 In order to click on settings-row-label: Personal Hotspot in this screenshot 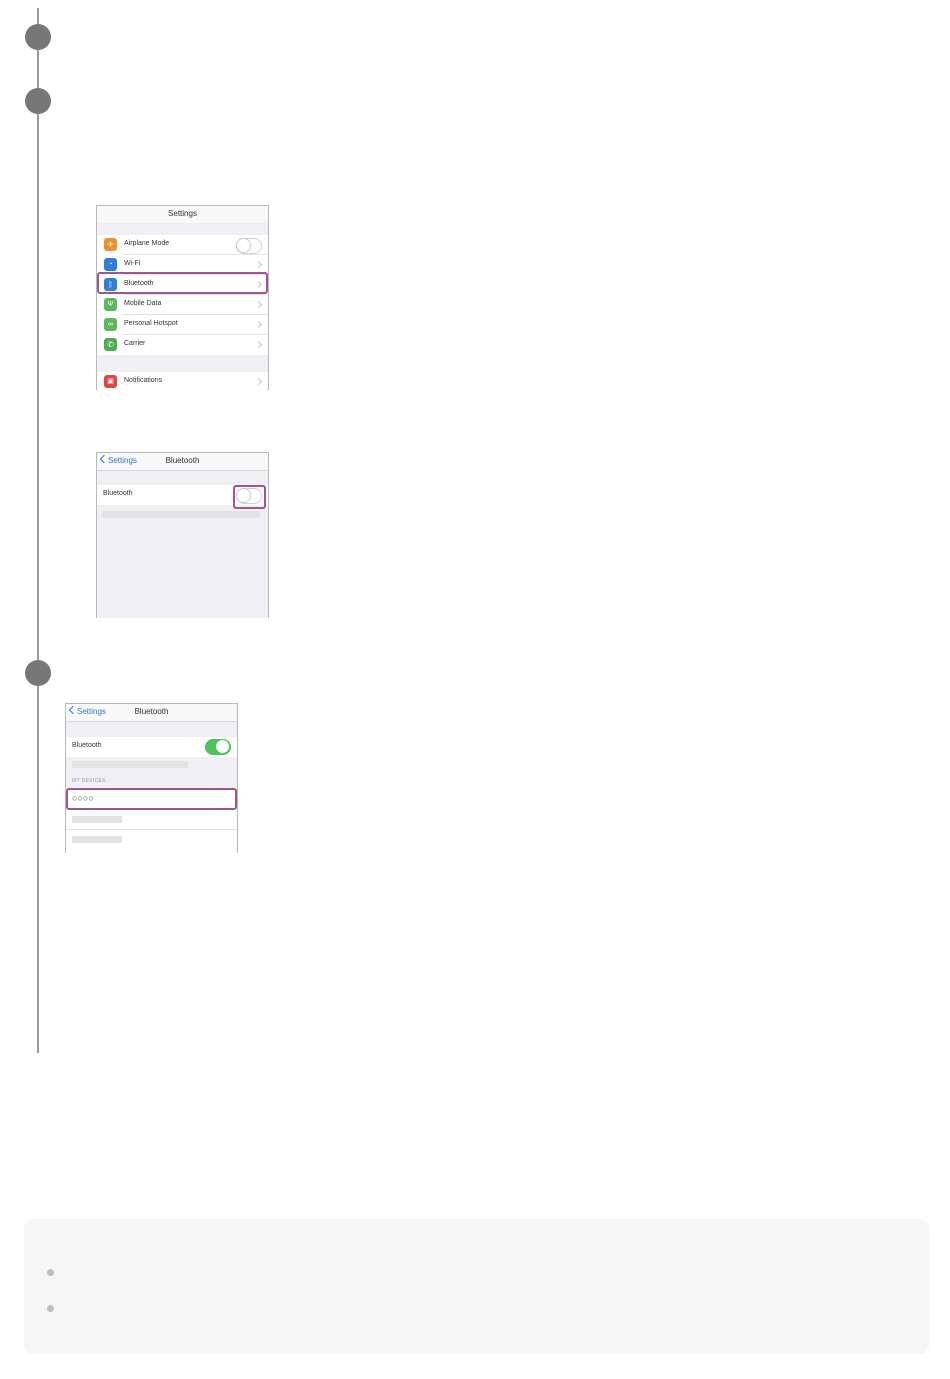, I will do `click(151, 323)`.